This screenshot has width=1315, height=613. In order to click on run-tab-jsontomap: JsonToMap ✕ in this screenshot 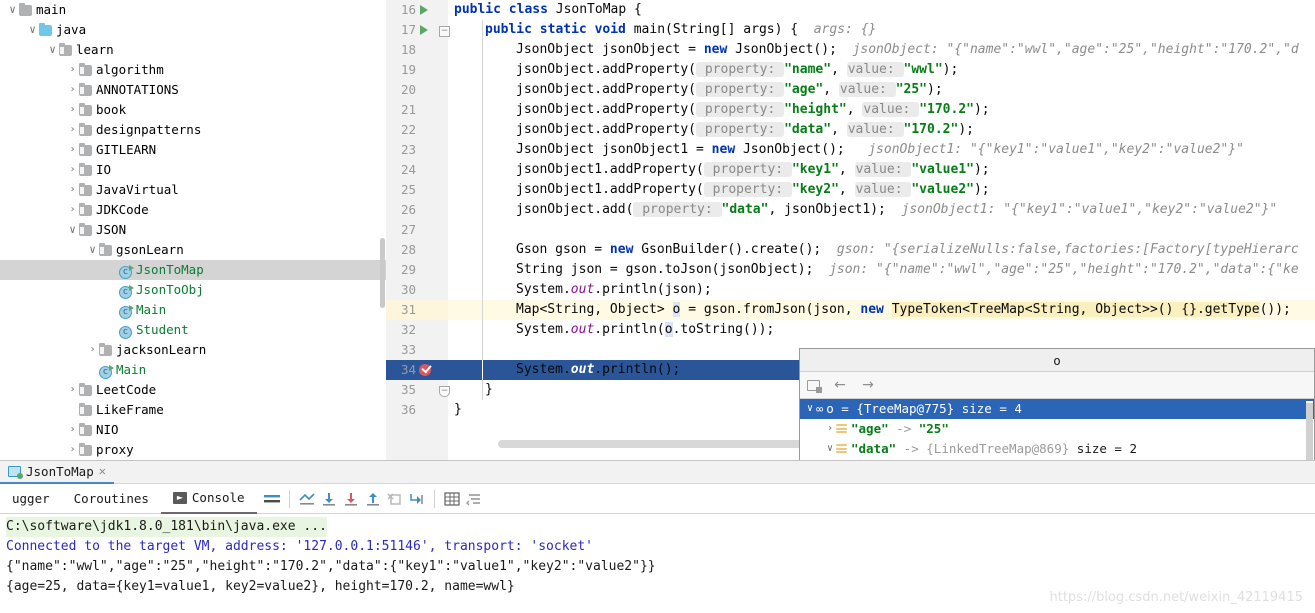, I will do `click(57, 472)`.